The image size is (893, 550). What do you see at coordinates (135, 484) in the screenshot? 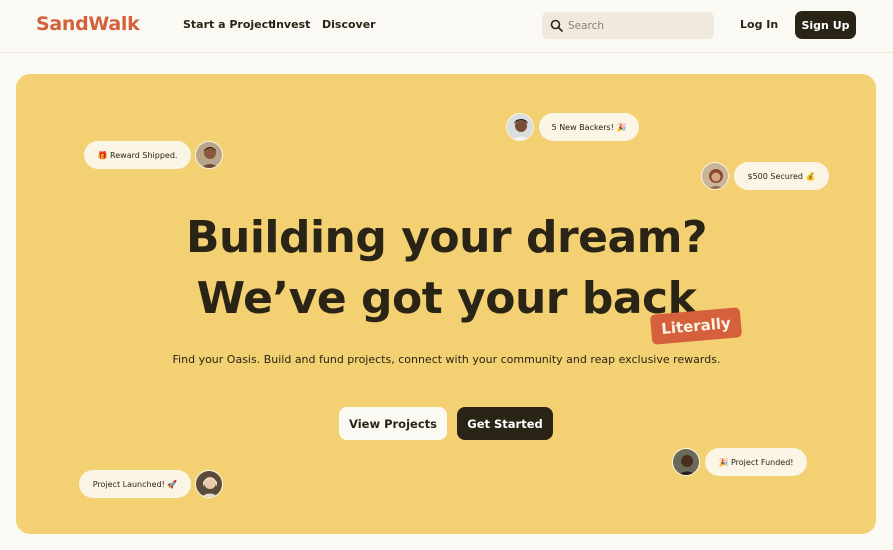
I see `notification-project-launched: Project Launched! 🚀` at bounding box center [135, 484].